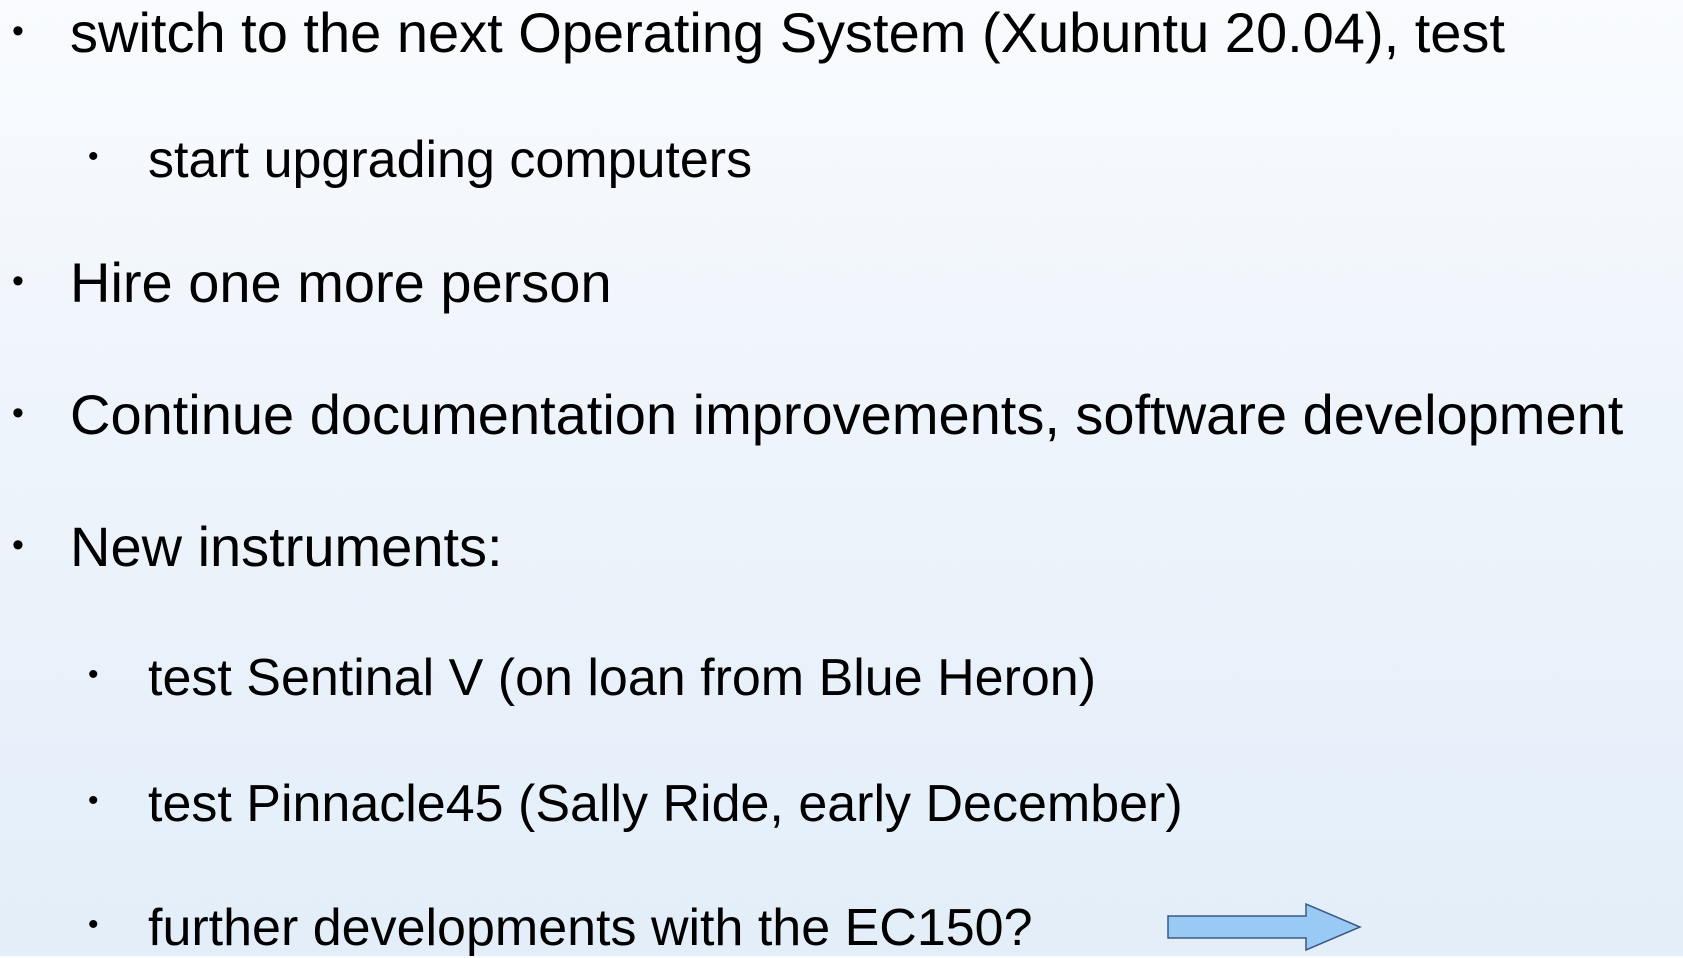  What do you see at coordinates (1264, 927) in the screenshot?
I see `right-arrow-icon` at bounding box center [1264, 927].